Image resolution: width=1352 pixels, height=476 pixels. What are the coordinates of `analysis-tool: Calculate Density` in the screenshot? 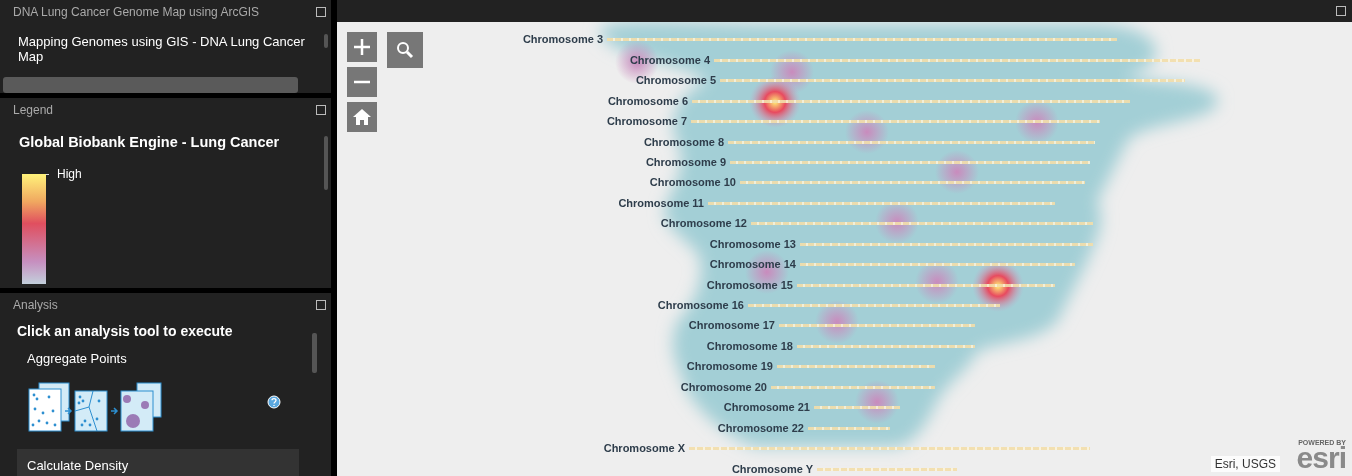 It's located at (158, 462).